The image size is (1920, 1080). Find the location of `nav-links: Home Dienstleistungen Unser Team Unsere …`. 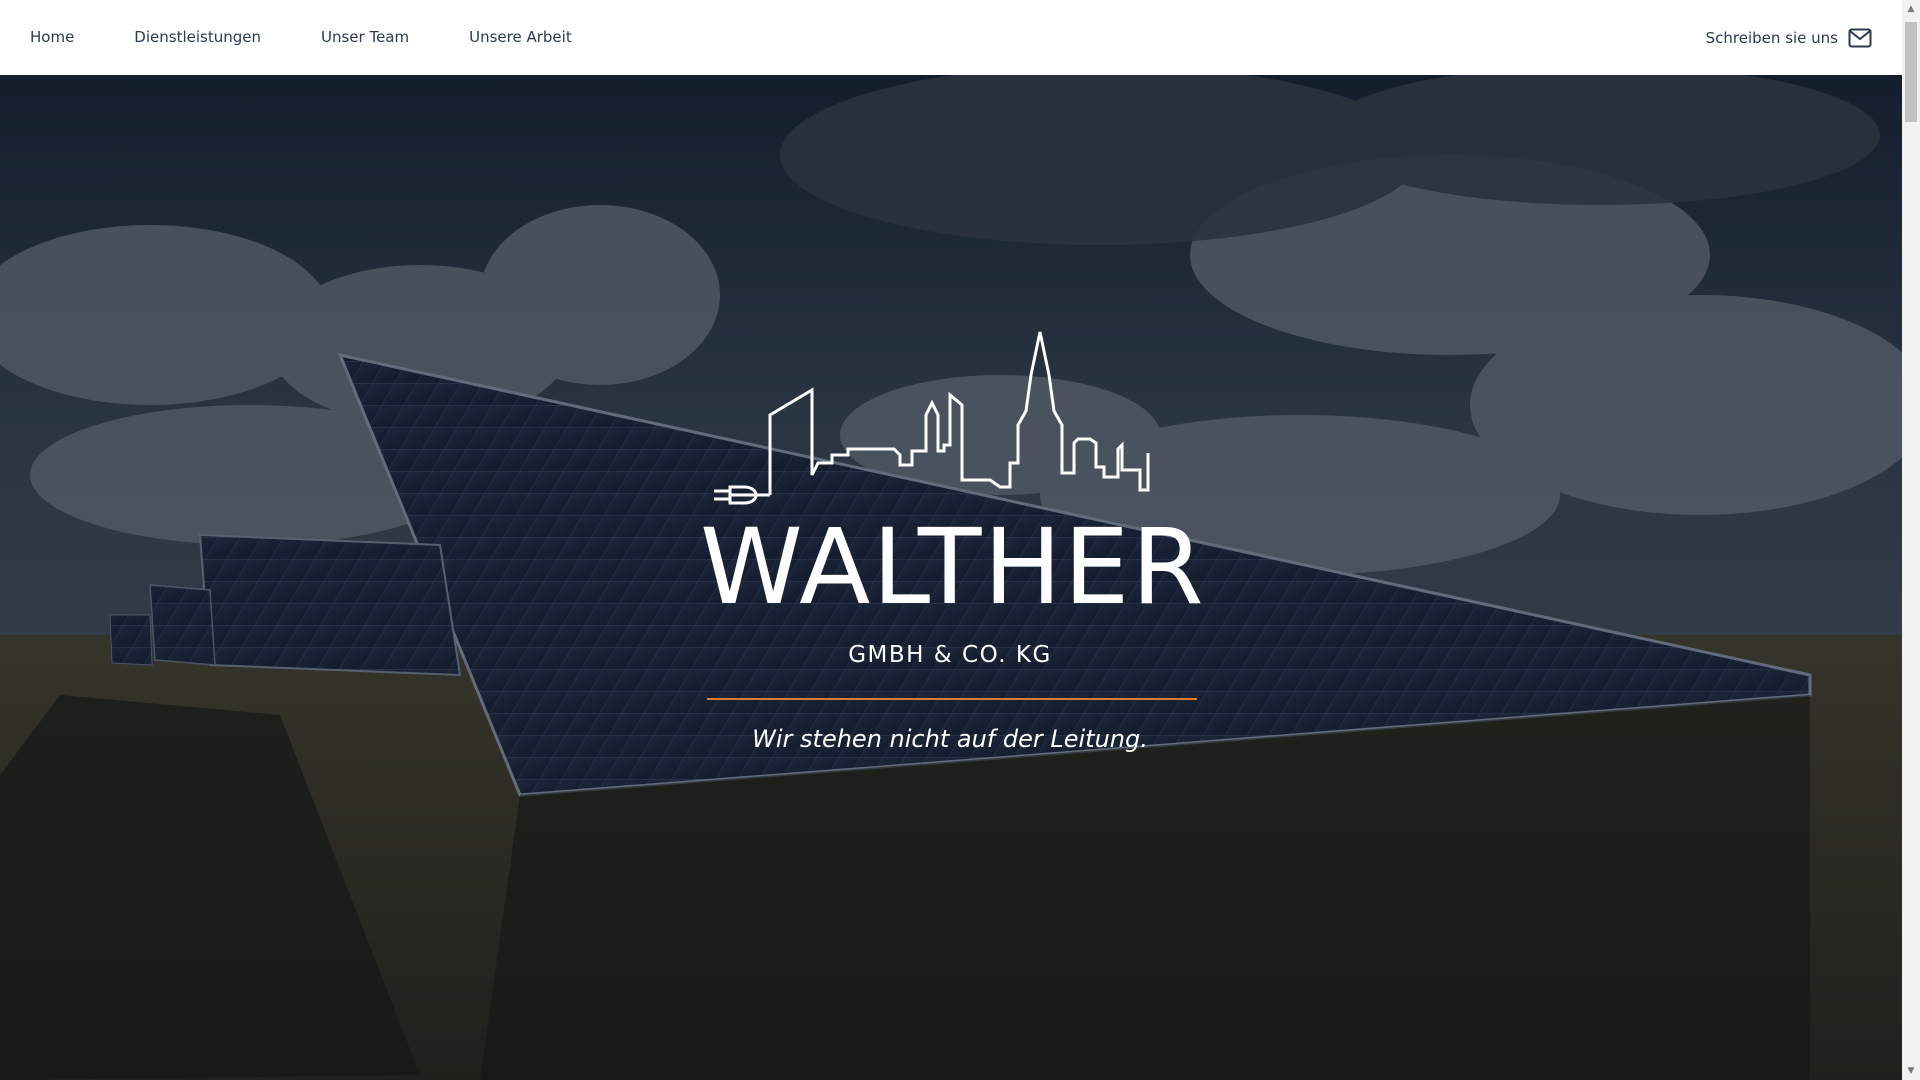

nav-links: Home Dienstleistungen Unser Team Unsere … is located at coordinates (301, 37).